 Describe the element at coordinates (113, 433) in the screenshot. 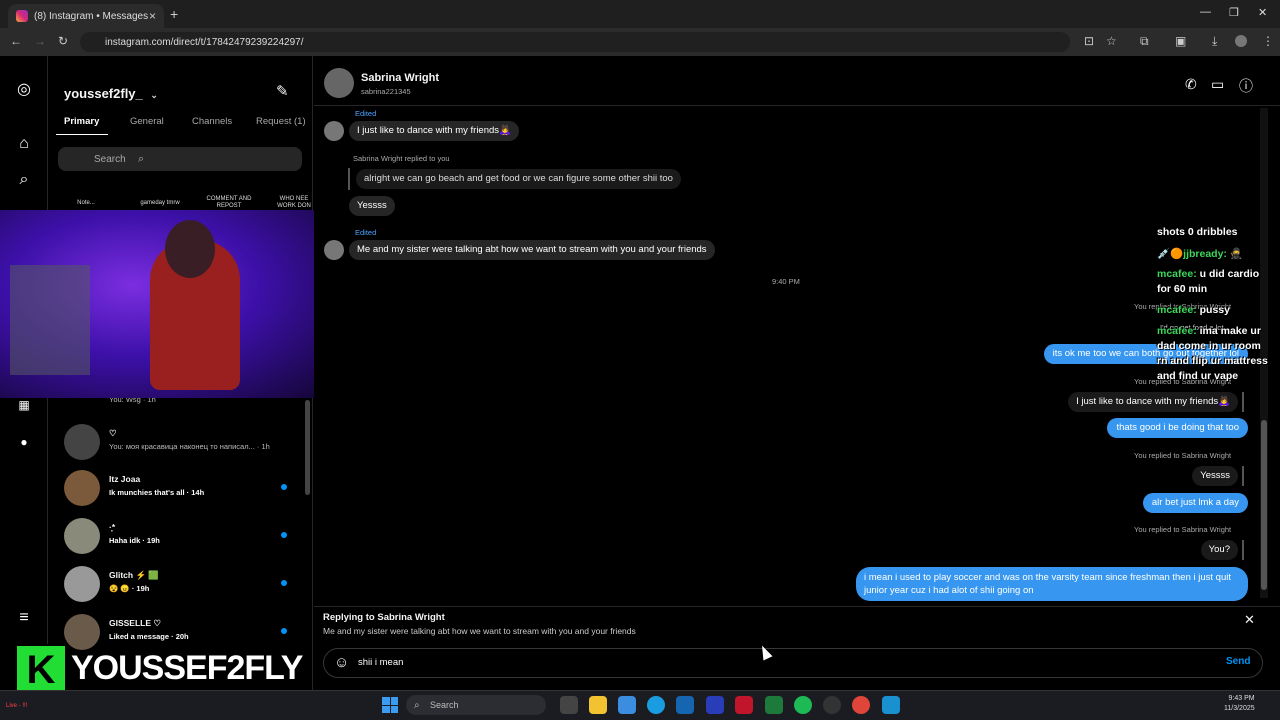

I see `conversation-name: ♡` at that location.